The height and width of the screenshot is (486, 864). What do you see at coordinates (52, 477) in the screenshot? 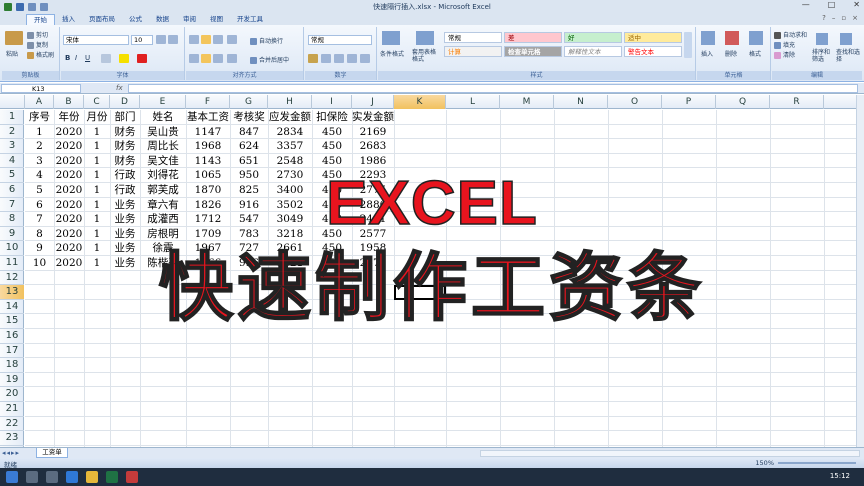
I see `task-view-icon` at bounding box center [52, 477].